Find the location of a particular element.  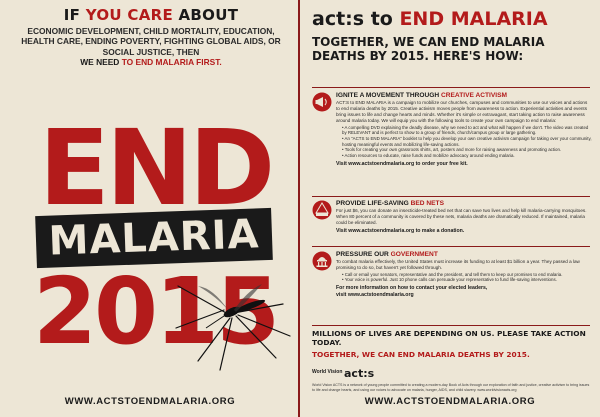

footer-logos: World Vision act:s is located at coordinates (452, 374).